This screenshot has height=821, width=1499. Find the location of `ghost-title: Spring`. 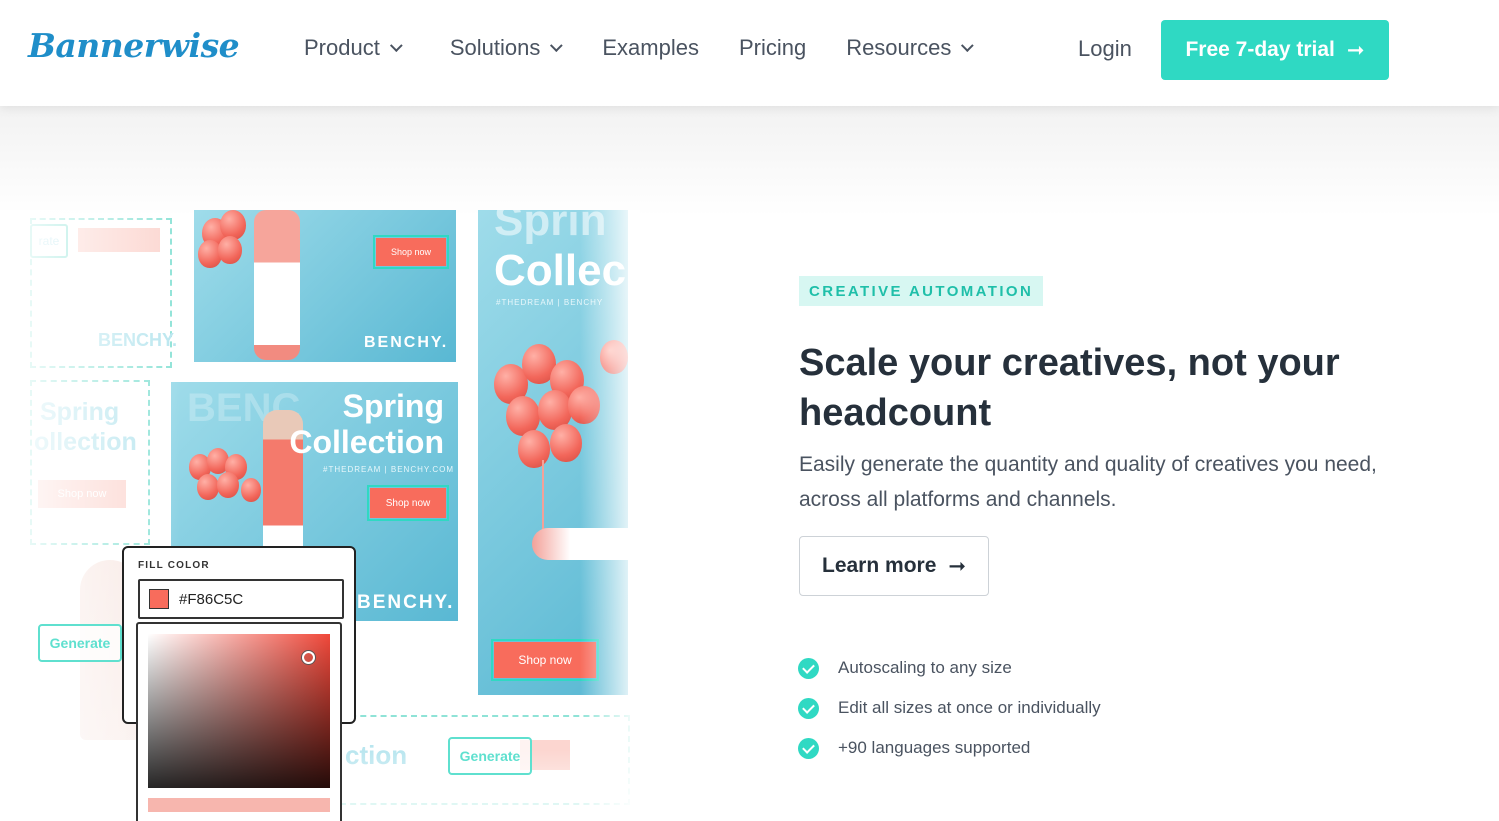

ghost-title: Spring is located at coordinates (80, 412).